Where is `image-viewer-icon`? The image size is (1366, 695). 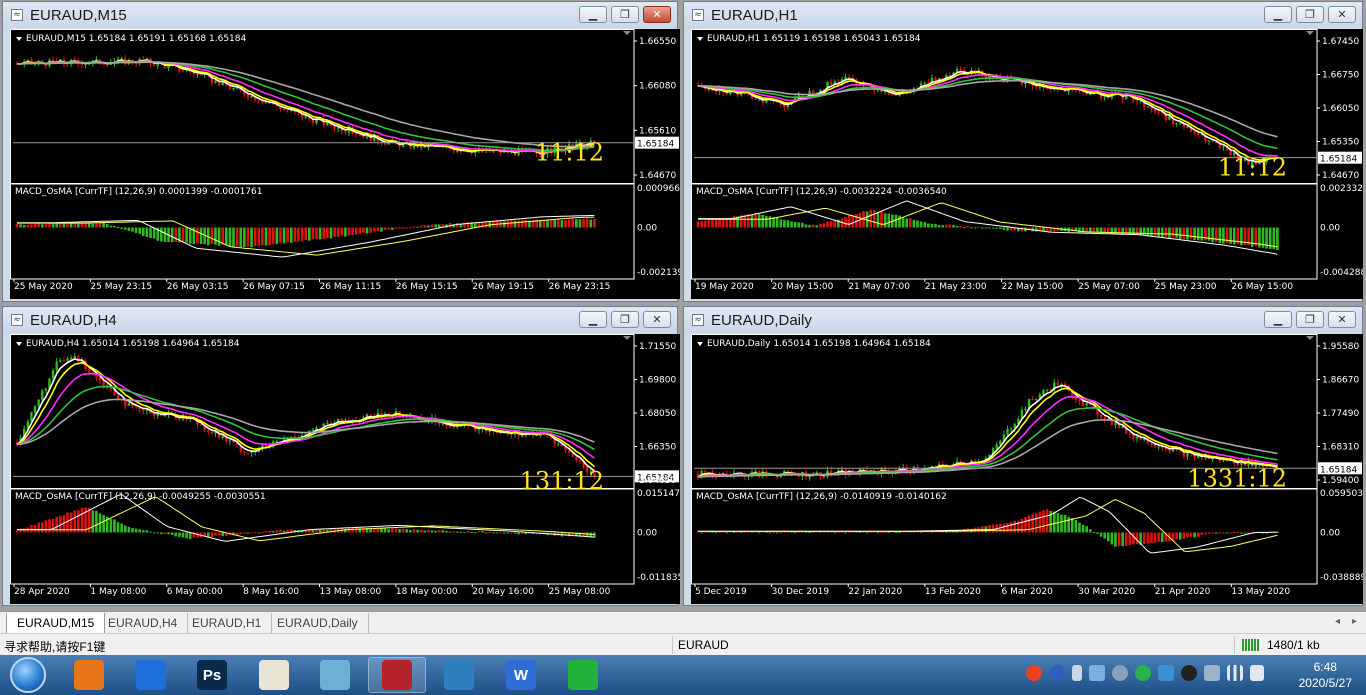
image-viewer-icon is located at coordinates (459, 675).